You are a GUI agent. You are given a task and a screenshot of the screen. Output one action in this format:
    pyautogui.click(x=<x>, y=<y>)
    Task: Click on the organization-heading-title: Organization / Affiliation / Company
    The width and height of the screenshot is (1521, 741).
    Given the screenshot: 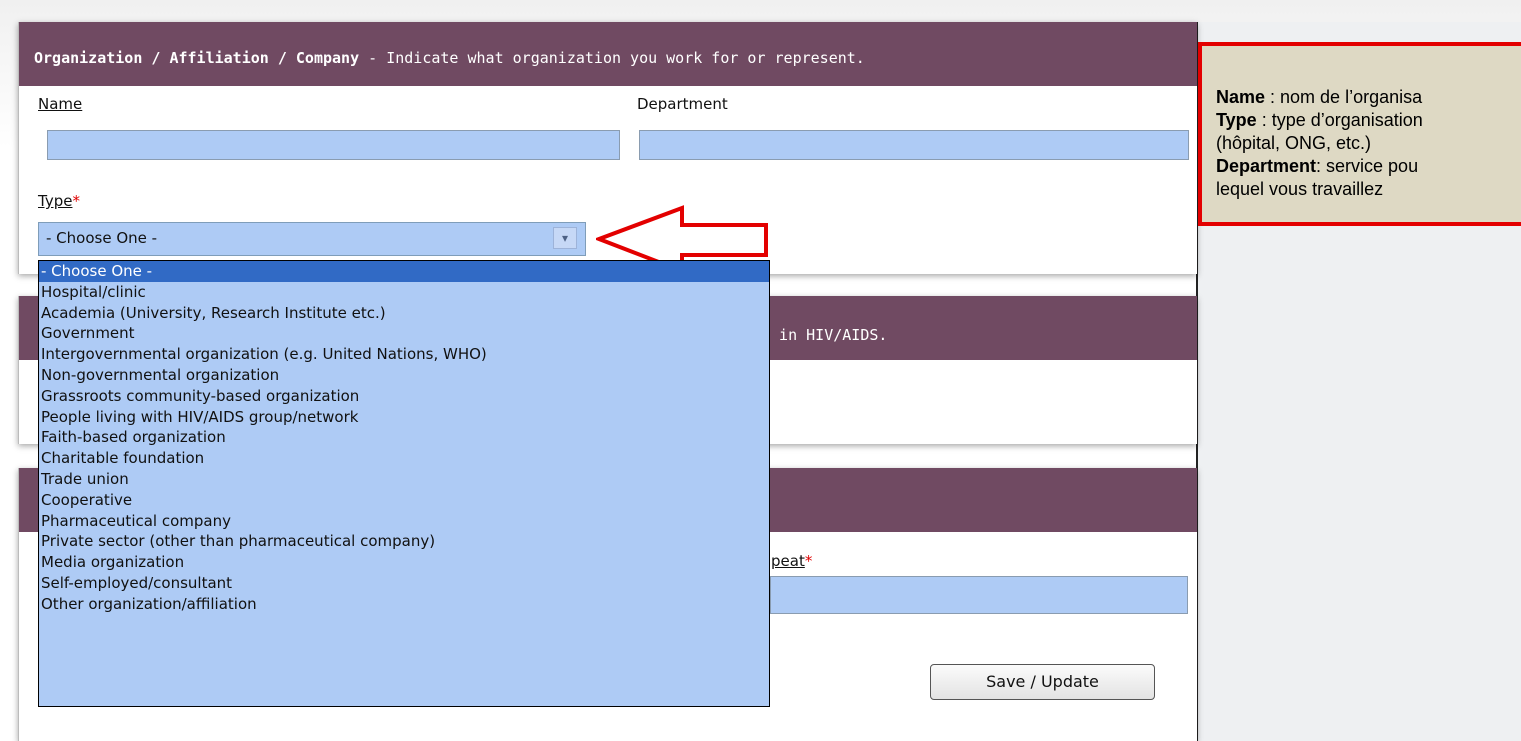 What is the action you would take?
    pyautogui.click(x=197, y=58)
    